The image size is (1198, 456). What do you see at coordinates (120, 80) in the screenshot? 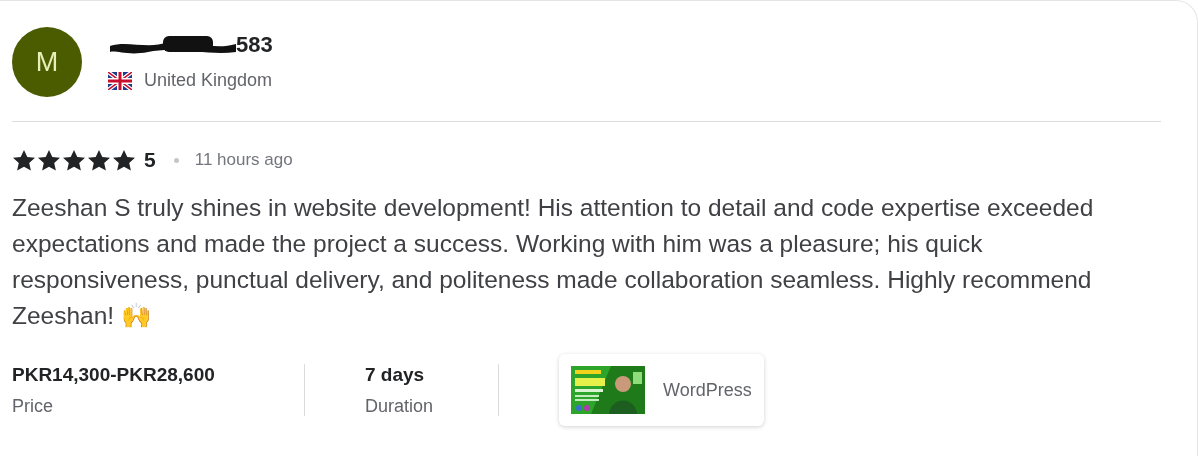
I see `flag-icon` at bounding box center [120, 80].